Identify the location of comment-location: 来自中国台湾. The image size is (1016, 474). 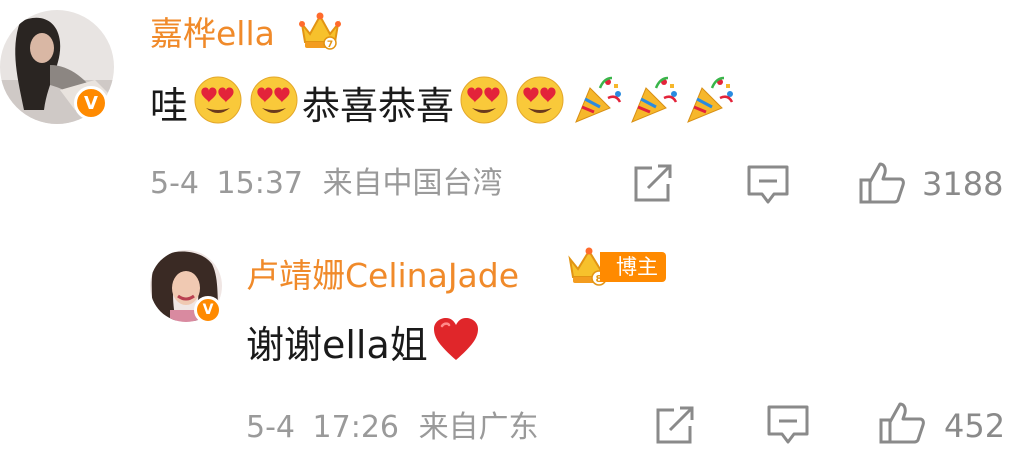
(412, 183).